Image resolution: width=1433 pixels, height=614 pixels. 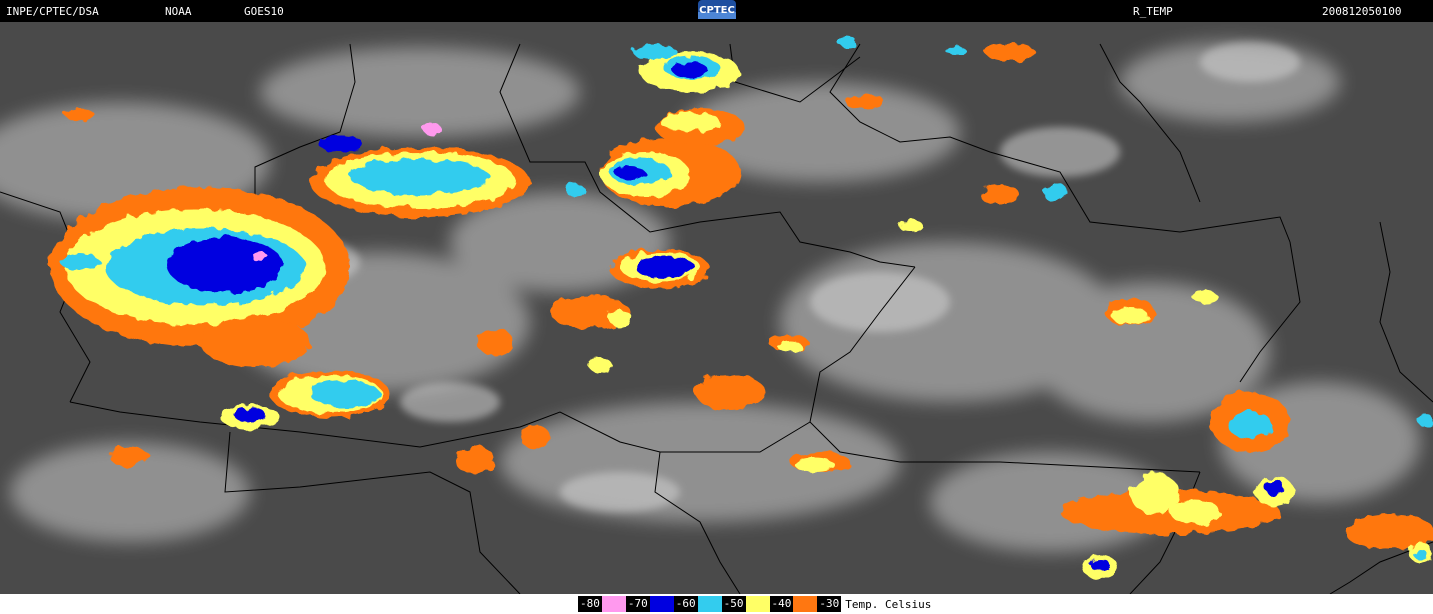 I want to click on legend-label: -60, so click(x=685, y=604).